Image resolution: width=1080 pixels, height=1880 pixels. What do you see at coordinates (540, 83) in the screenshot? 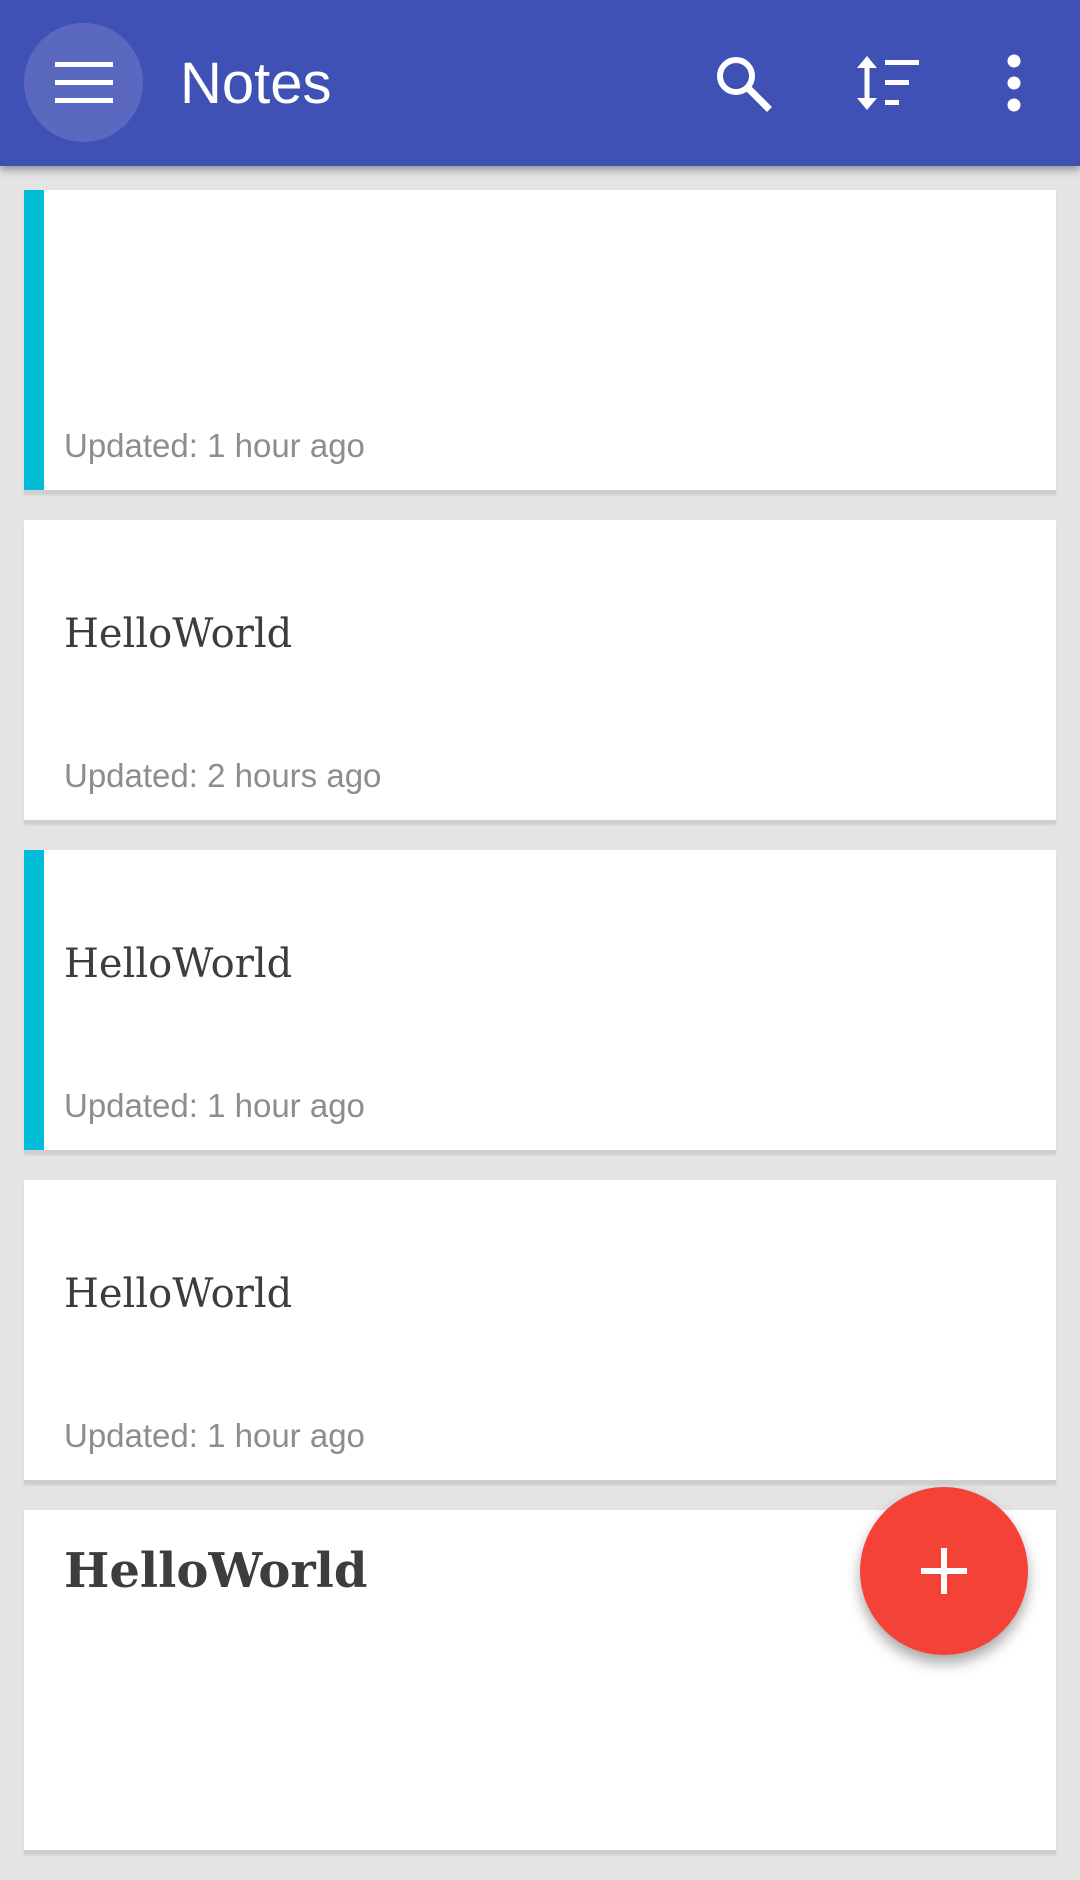
I see `app-bar: Notes` at bounding box center [540, 83].